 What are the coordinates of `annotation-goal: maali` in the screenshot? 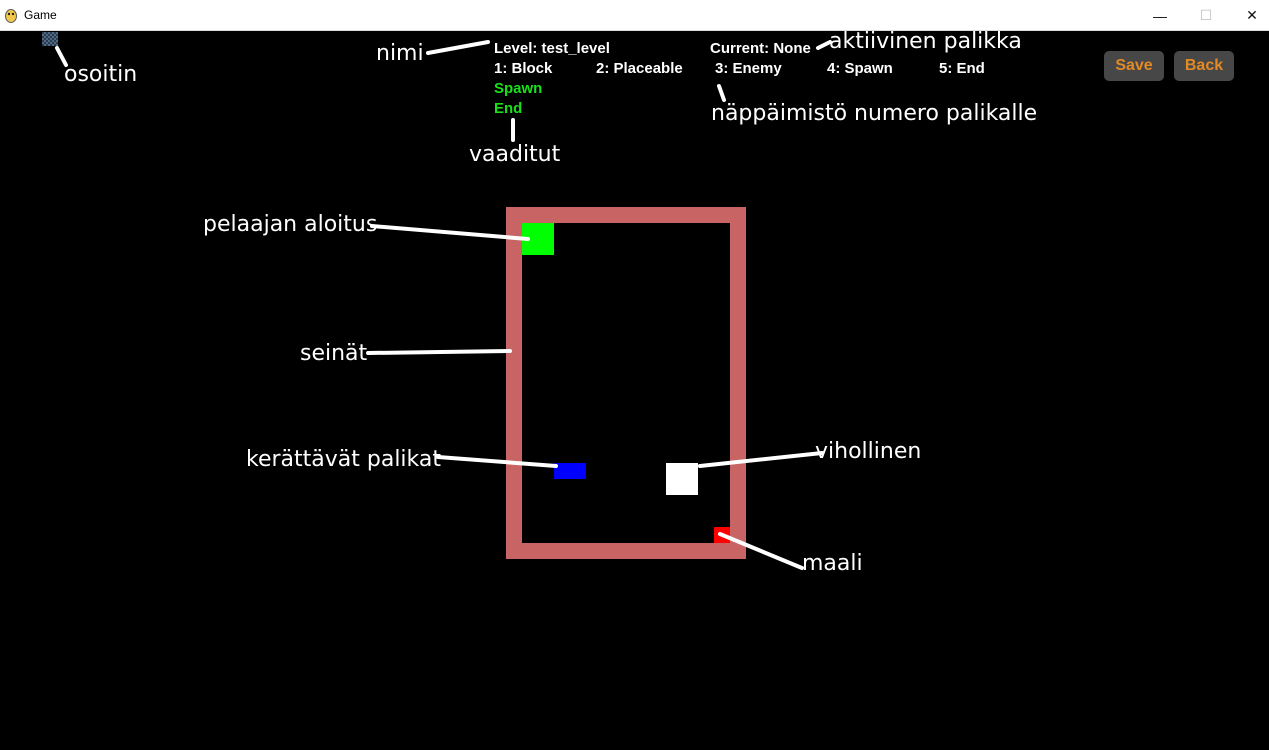 It's located at (832, 563).